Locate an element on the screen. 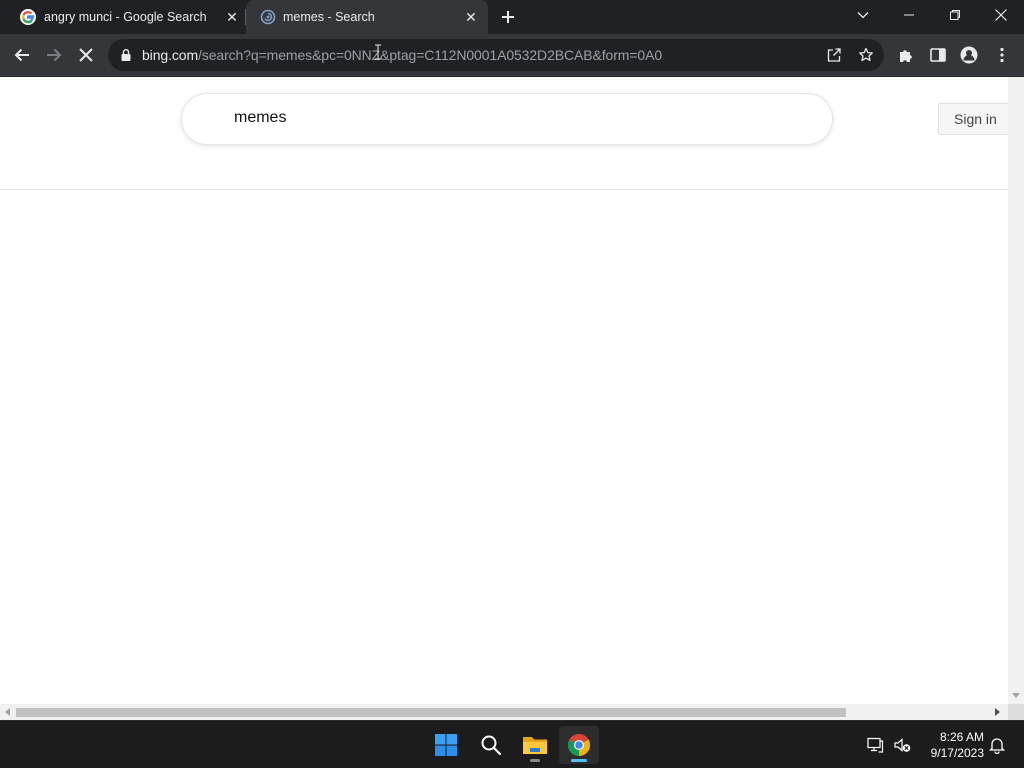 This screenshot has width=1024, height=768. close-icon is located at coordinates (1001, 15).